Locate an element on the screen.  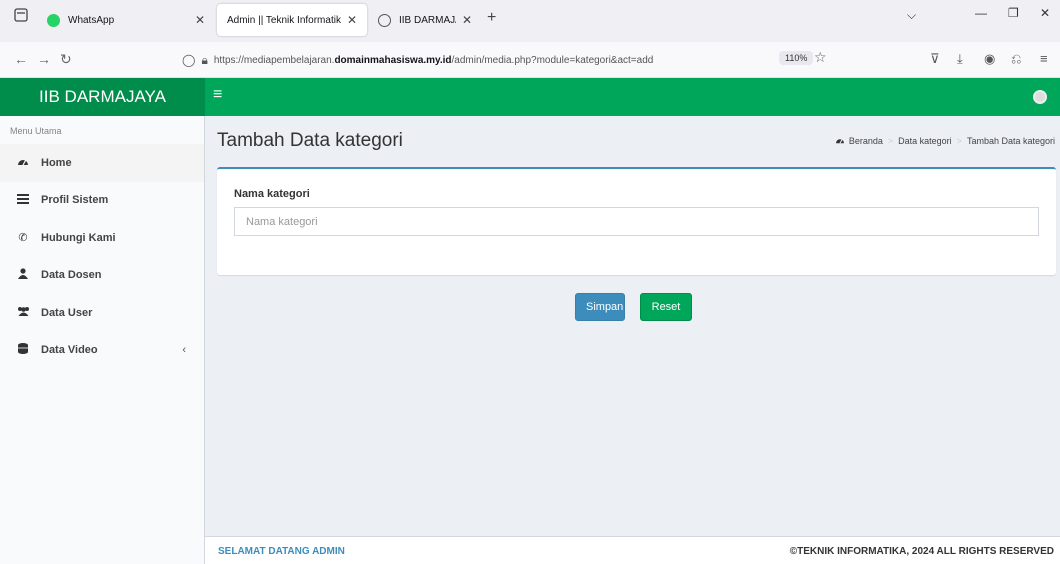
new-tab-button: + is located at coordinates (491, 18).